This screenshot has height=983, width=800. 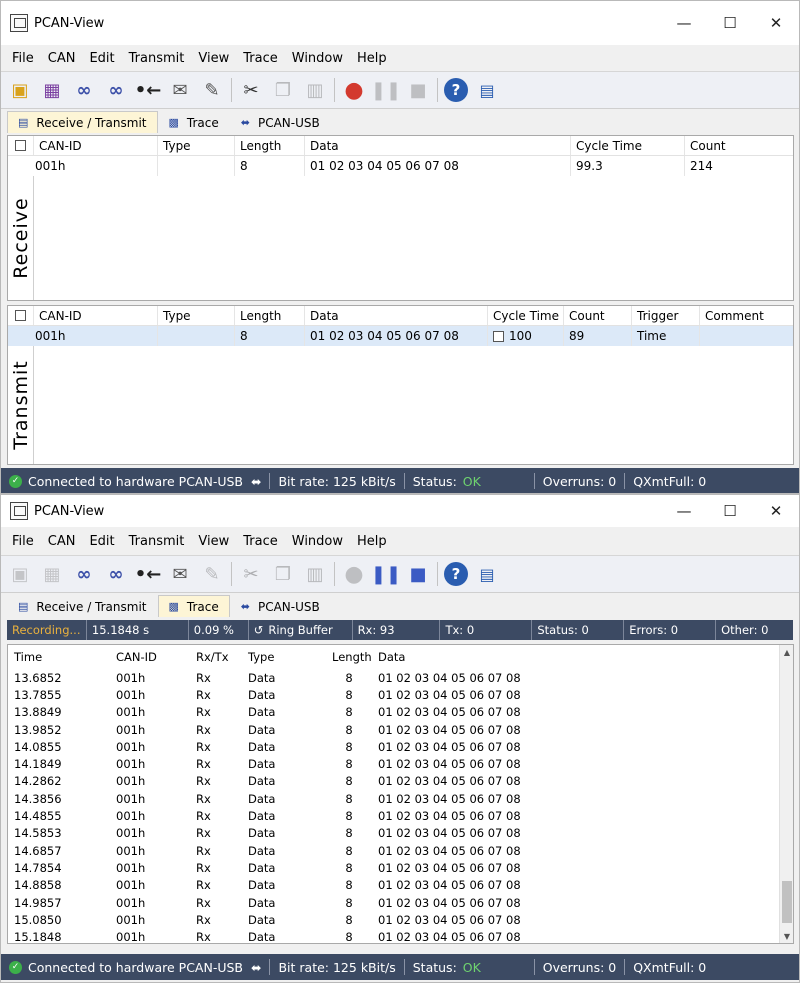 I want to click on receive-row: 001h 8 01 02 03 04 05 06 07 08 99.3 214, so click(x=400, y=166).